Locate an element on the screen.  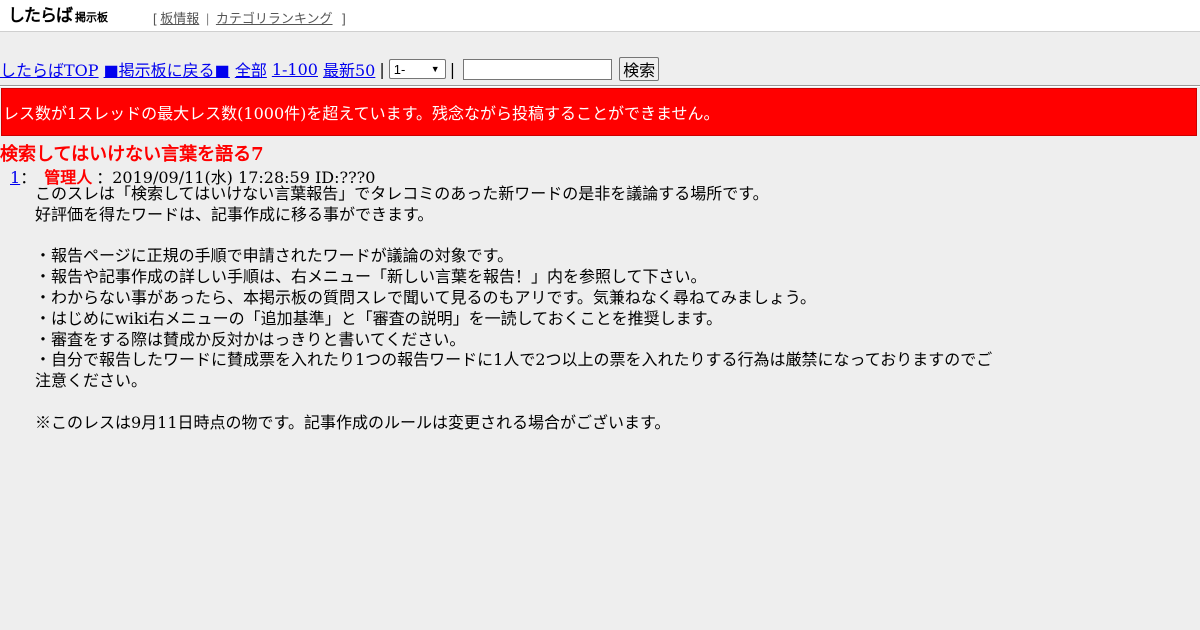
logo-sub-text: 掲示板 is located at coordinates (91, 17).